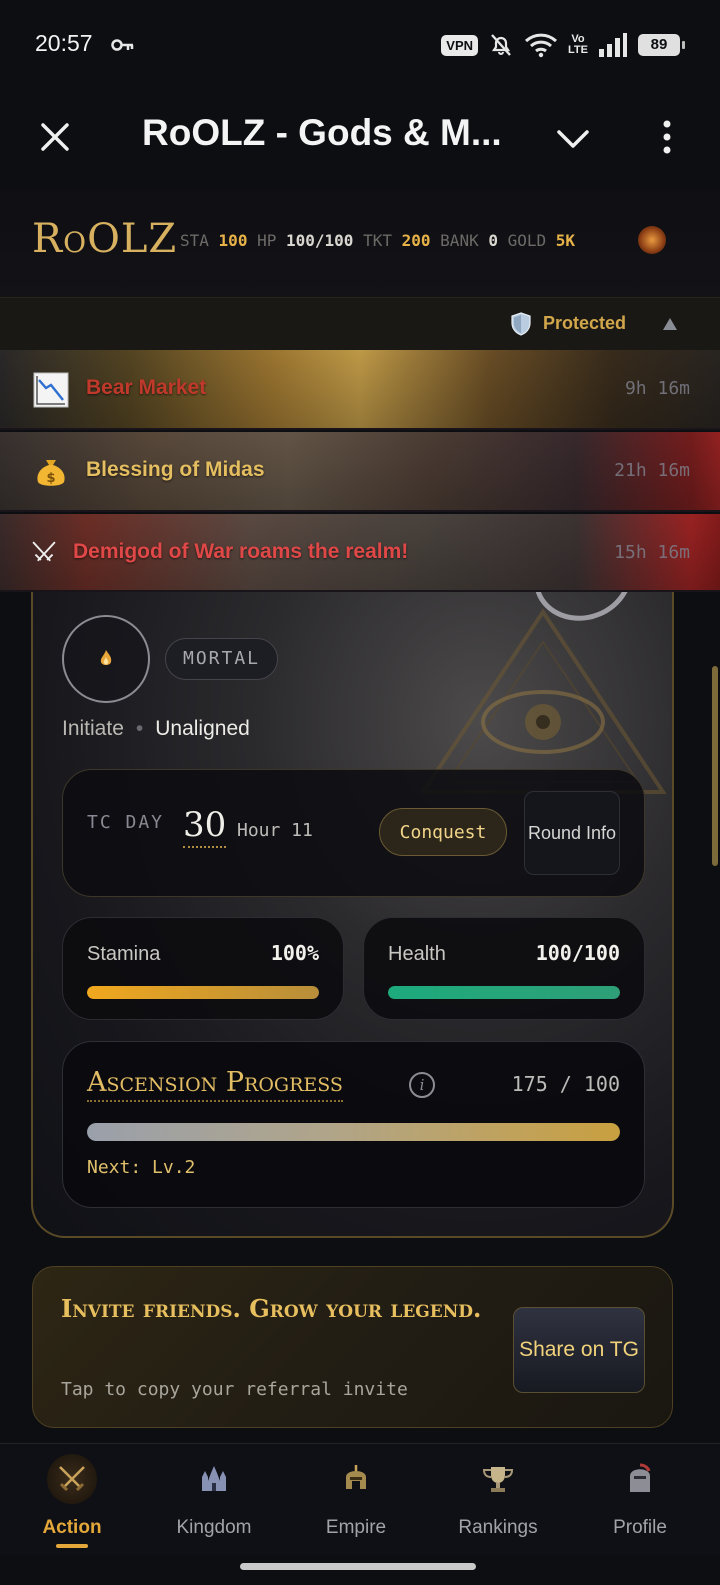  What do you see at coordinates (356, 1479) in the screenshot?
I see `helmet-icon` at bounding box center [356, 1479].